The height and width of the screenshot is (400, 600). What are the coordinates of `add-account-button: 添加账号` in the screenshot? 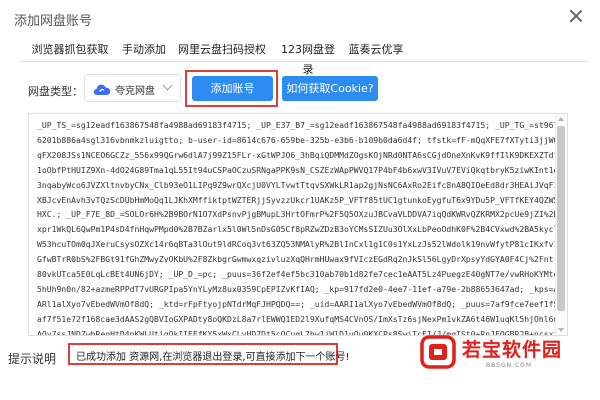 It's located at (232, 88).